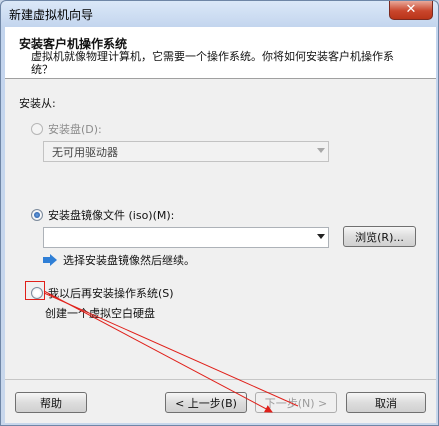 This screenshot has height=426, width=439. What do you see at coordinates (411, 10) in the screenshot?
I see `close-button: ✕` at bounding box center [411, 10].